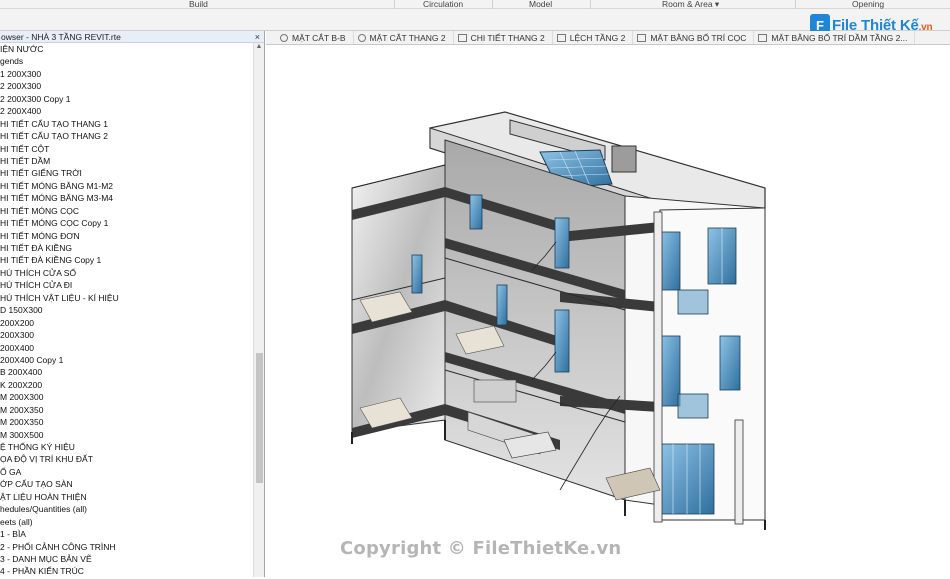 Image resolution: width=950 pixels, height=579 pixels. What do you see at coordinates (132, 435) in the screenshot?
I see `browser-tree-item: M 300X500` at bounding box center [132, 435].